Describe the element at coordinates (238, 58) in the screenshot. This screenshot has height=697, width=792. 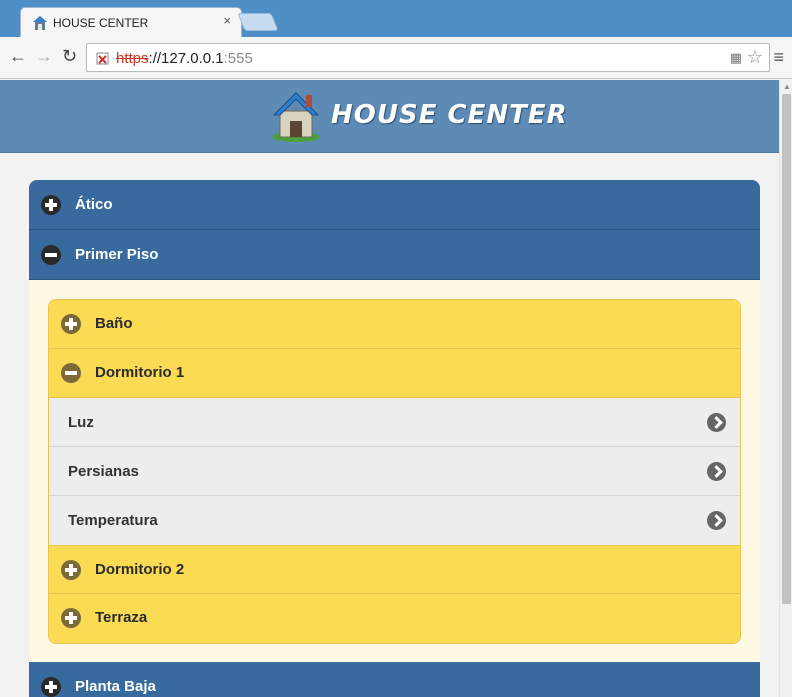
I see `url-port: :555` at that location.